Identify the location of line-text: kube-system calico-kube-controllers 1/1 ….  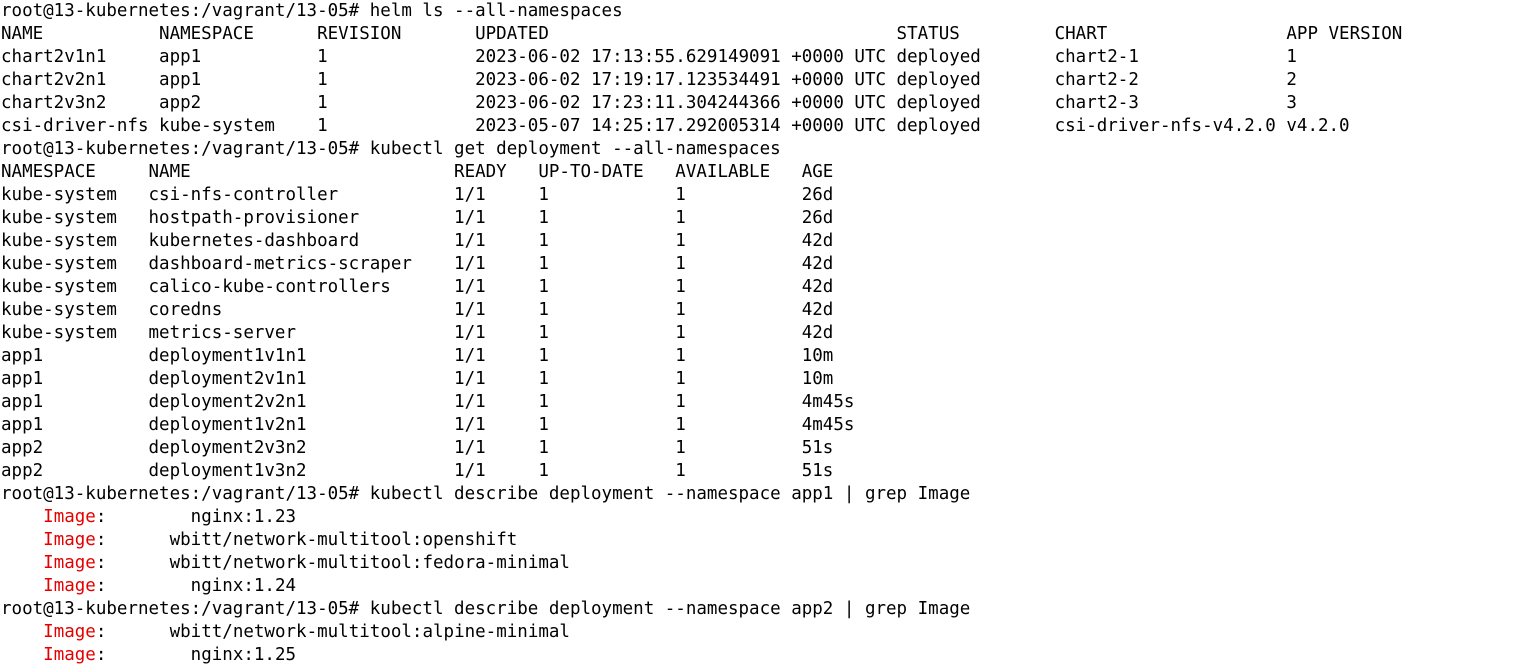
(417, 287).